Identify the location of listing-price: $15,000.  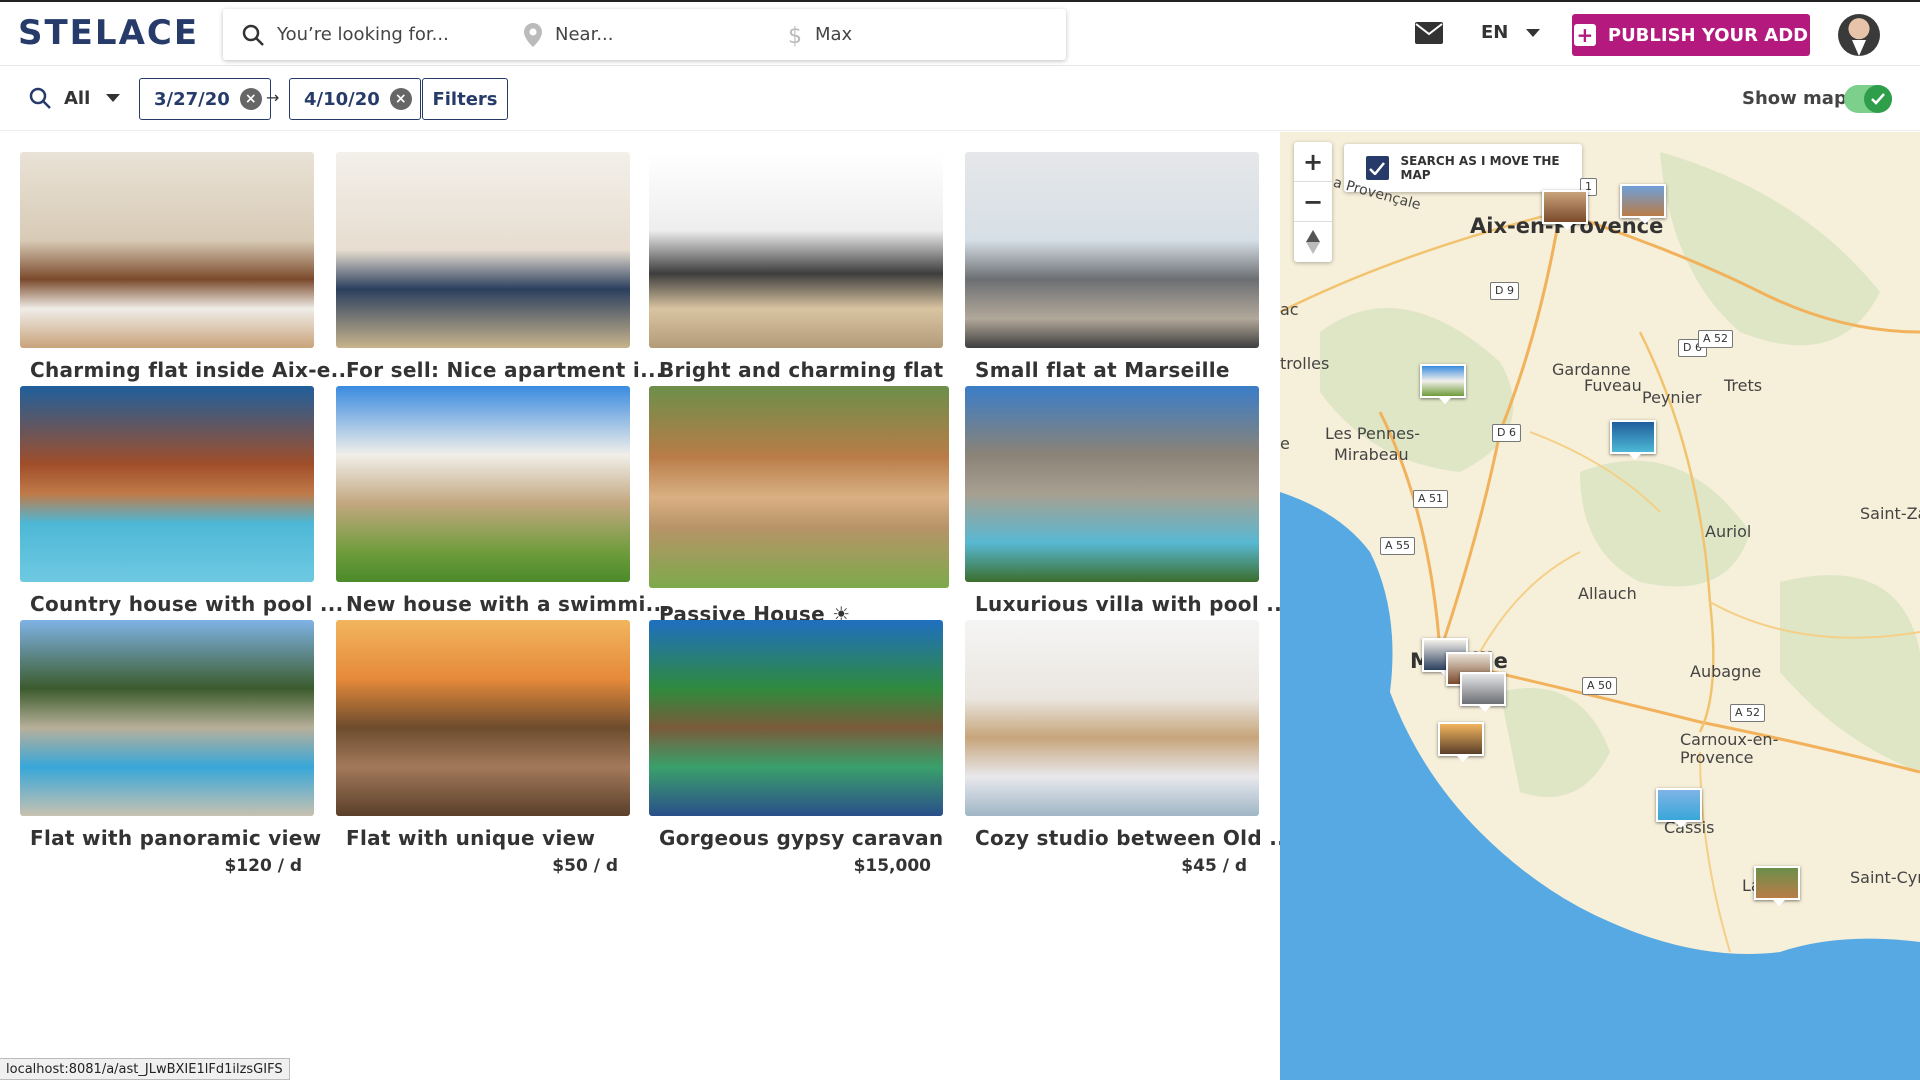
(892, 866).